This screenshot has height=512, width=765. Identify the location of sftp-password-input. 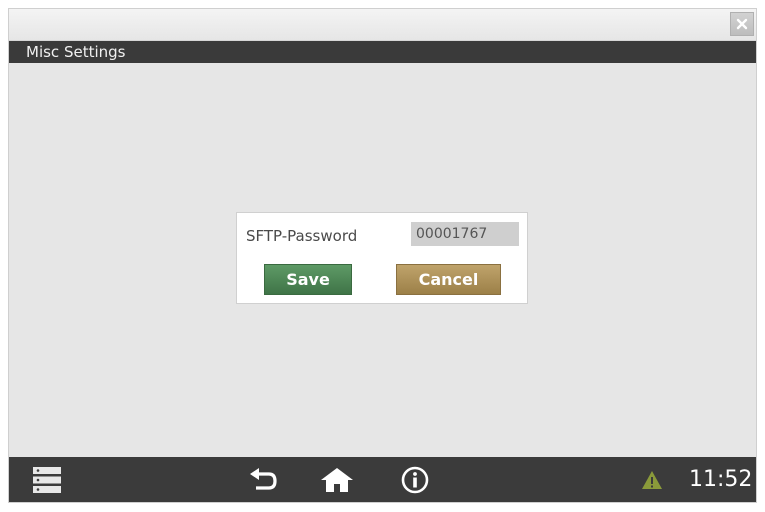
(465, 234).